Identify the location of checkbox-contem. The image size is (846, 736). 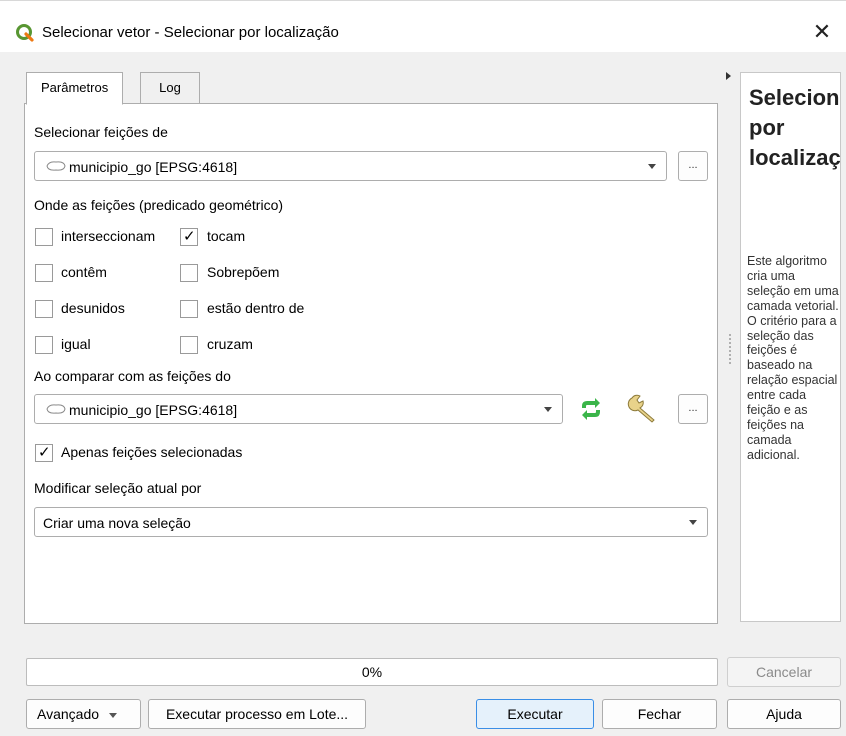
(44, 273).